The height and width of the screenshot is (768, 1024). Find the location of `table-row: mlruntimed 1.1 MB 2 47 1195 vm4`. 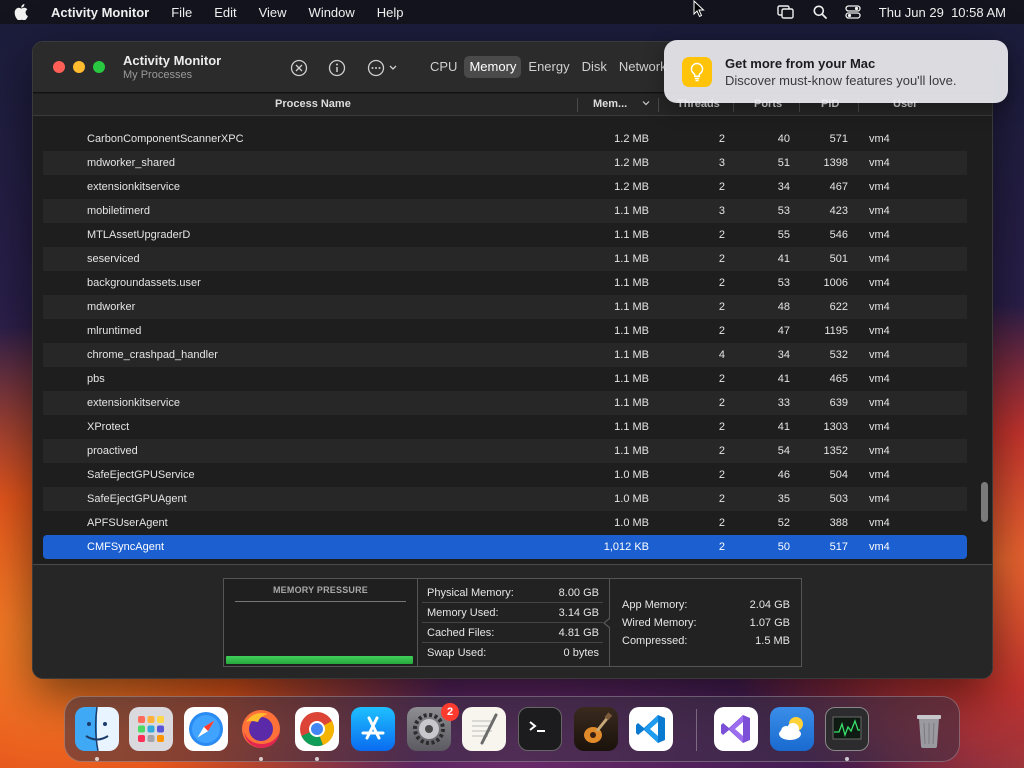

table-row: mlruntimed 1.1 MB 2 47 1195 vm4 is located at coordinates (505, 331).